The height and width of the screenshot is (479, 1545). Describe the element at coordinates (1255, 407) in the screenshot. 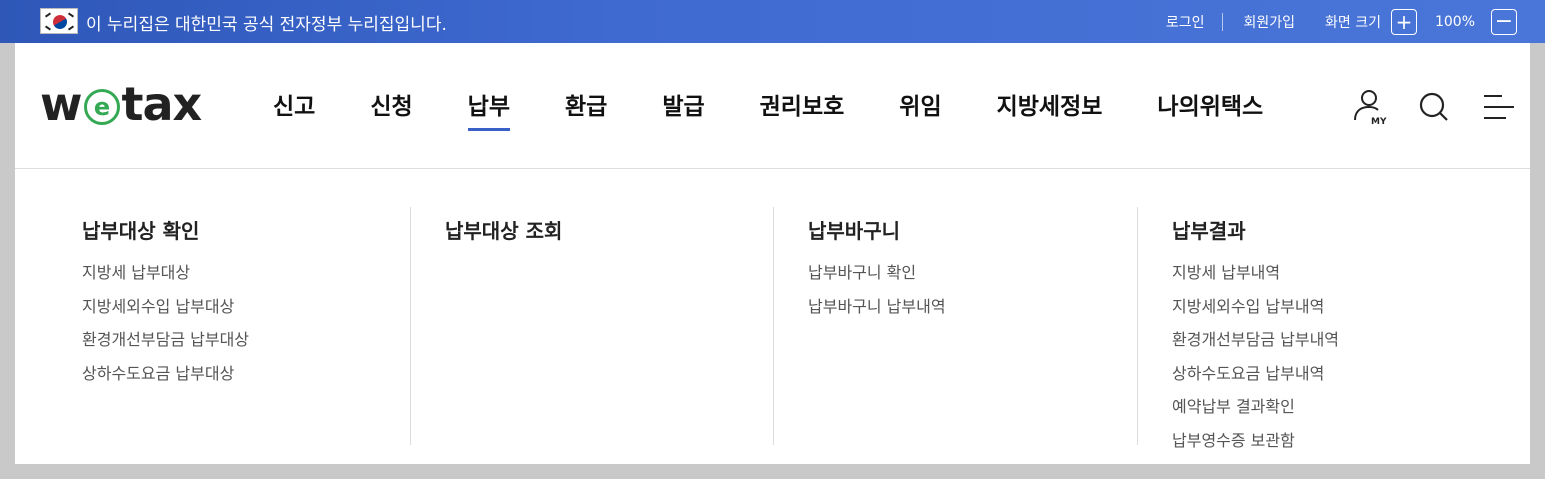

I see `menu-link: 예약납부 결과확인` at that location.